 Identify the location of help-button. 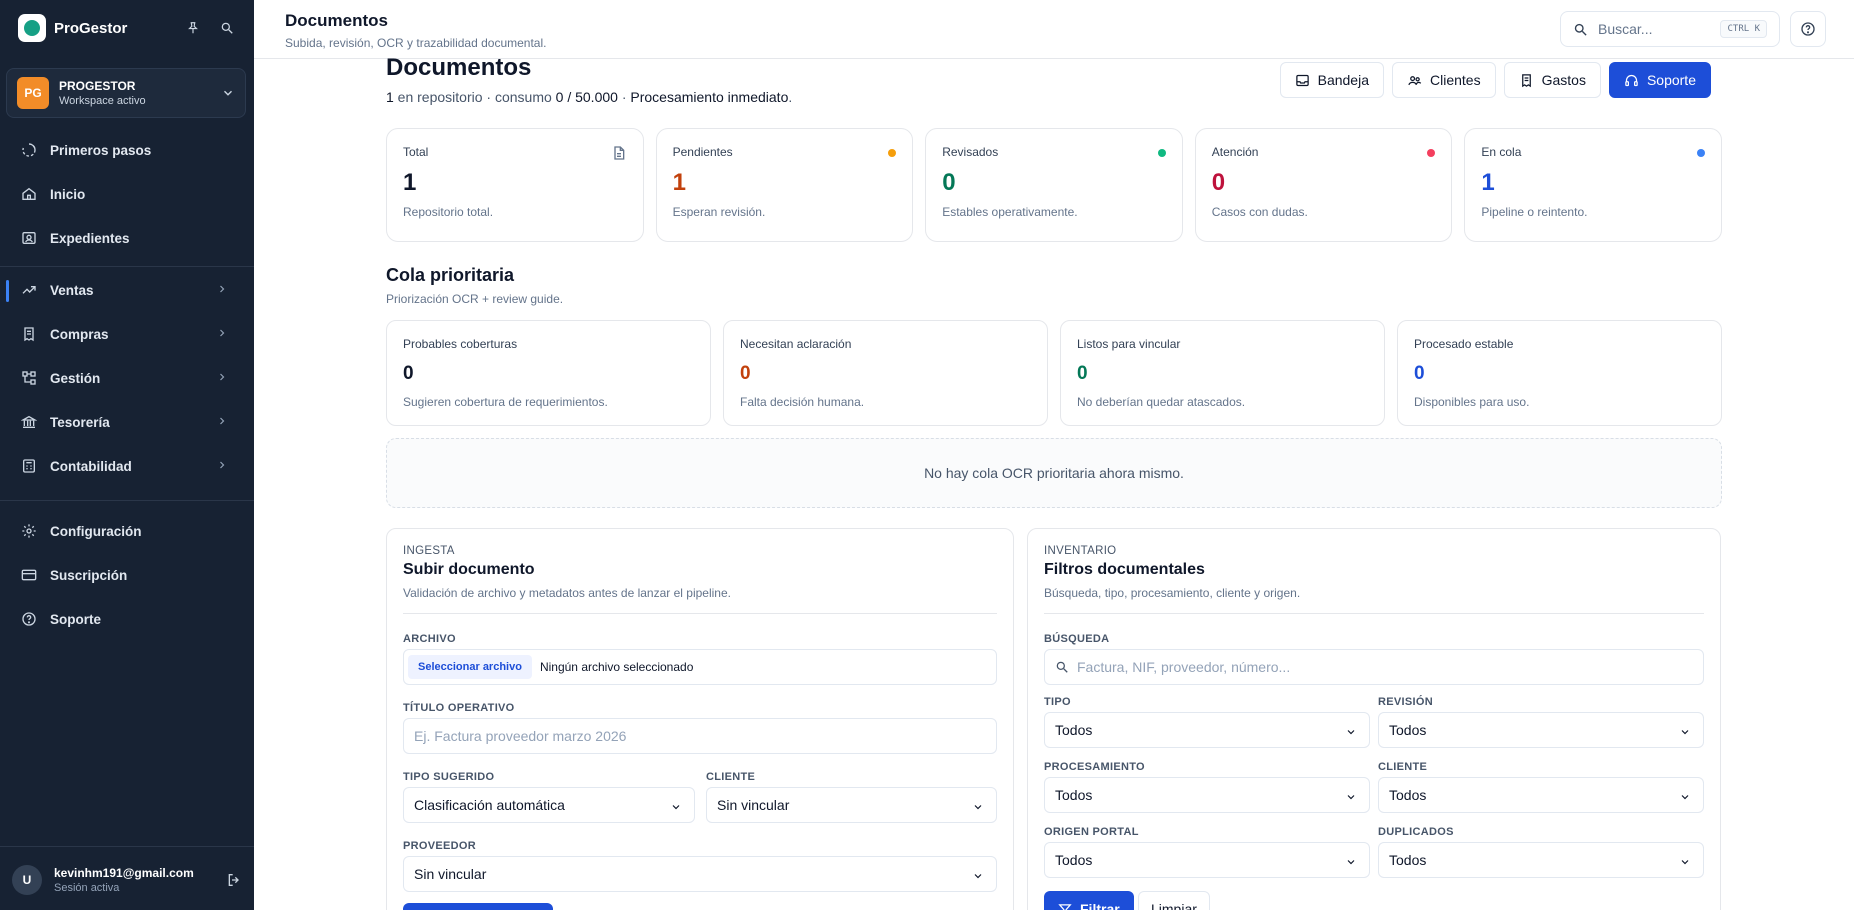
(1808, 29).